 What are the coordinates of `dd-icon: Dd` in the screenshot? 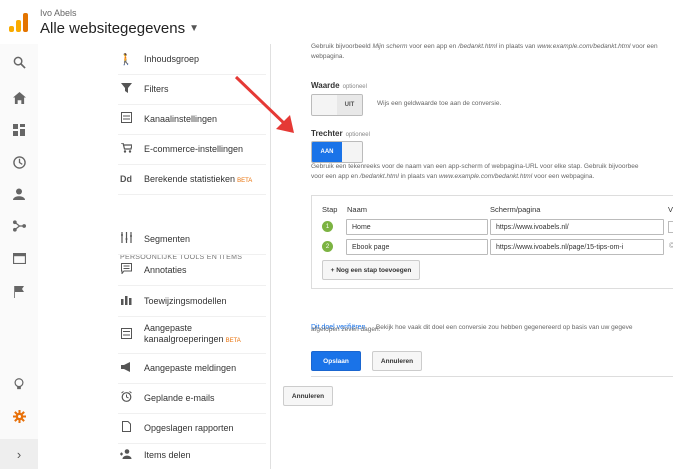 It's located at (126, 179).